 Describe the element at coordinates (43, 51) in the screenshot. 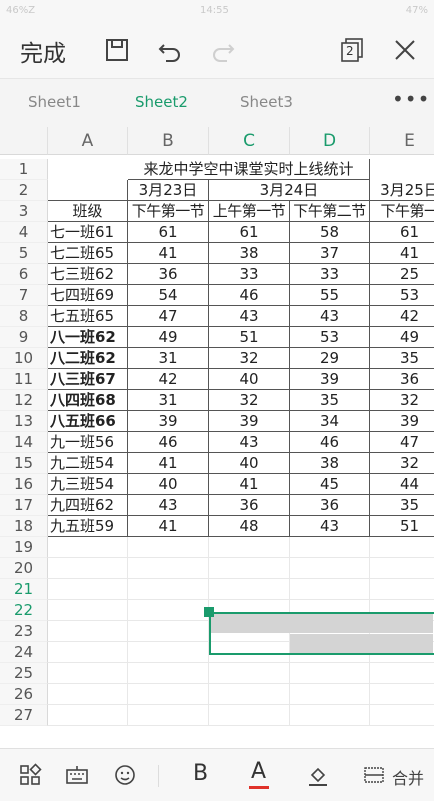

I see `done-button: 完成` at that location.